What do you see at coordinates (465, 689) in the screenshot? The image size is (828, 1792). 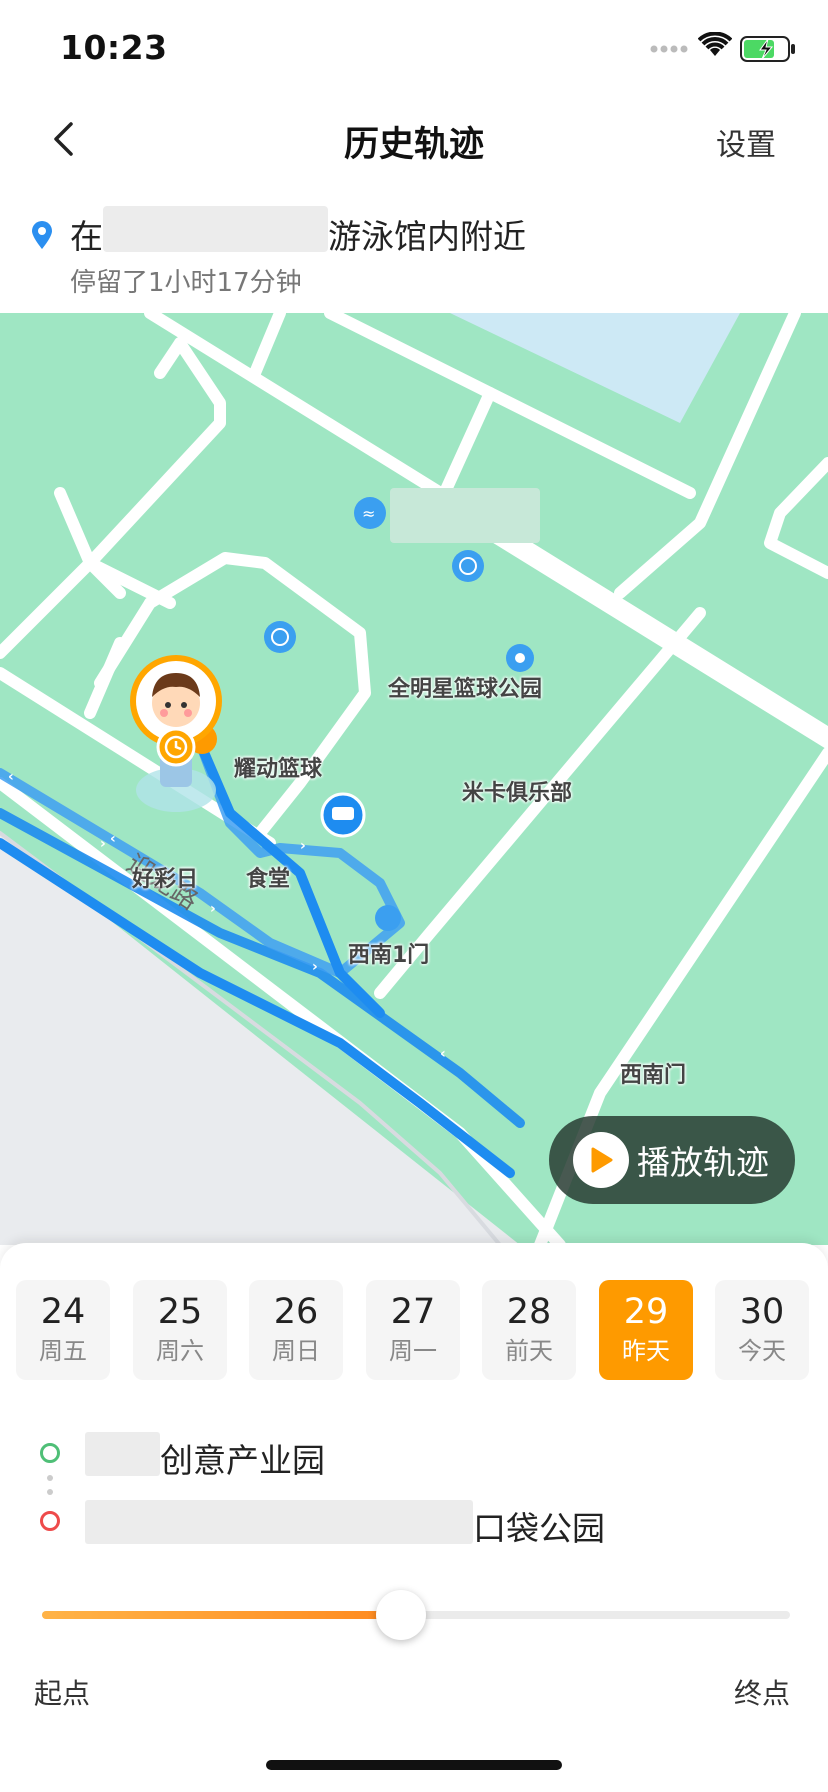 I see `poi-label-quanmingxing: 全明星篮球公园` at bounding box center [465, 689].